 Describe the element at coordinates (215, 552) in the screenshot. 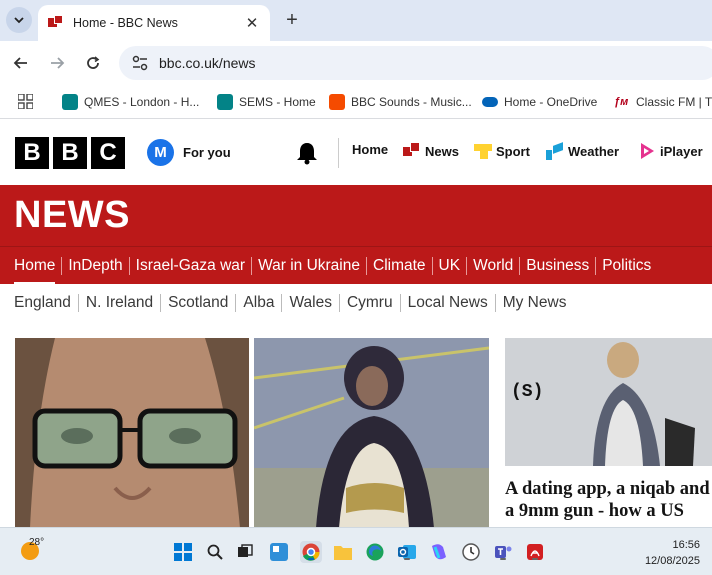

I see `search-icon` at that location.